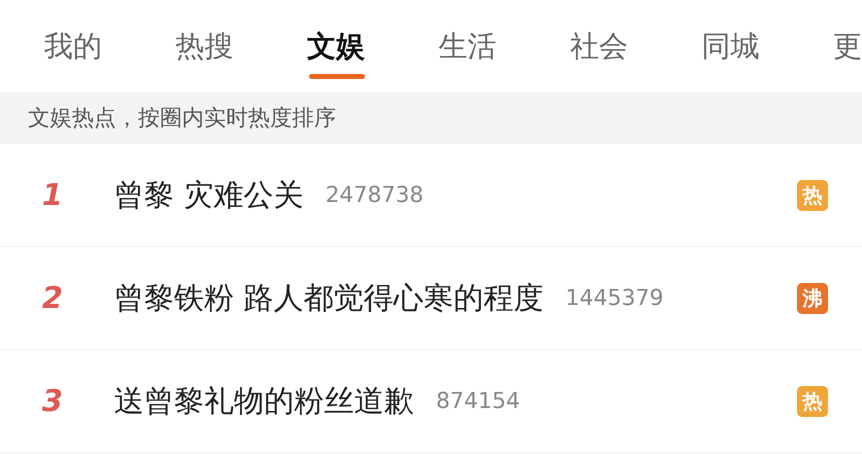  I want to click on rank-number: 1, so click(53, 195).